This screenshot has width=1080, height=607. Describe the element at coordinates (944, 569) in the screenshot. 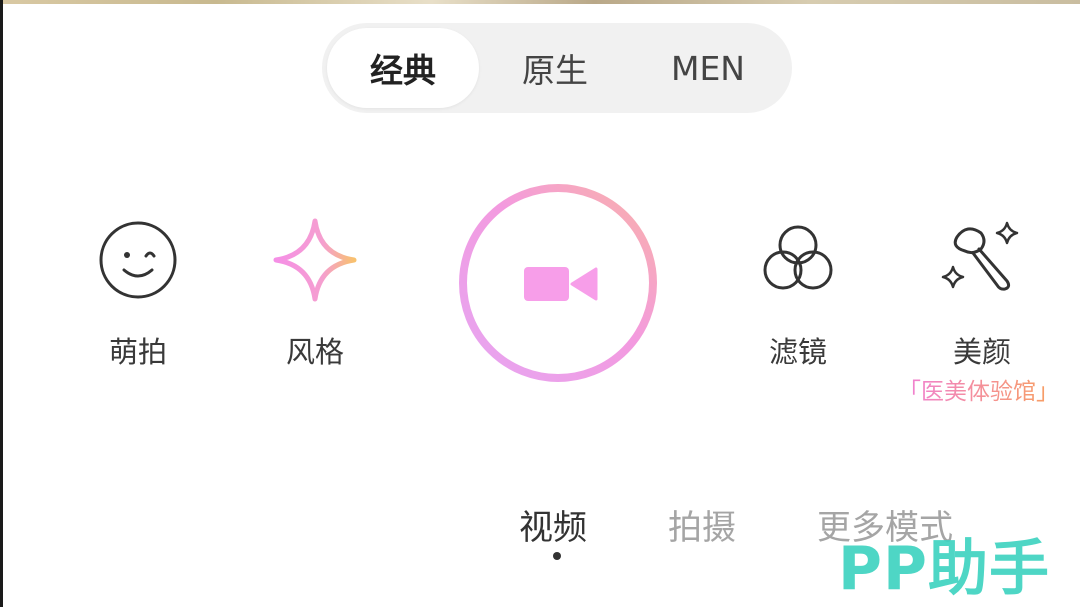

I see `watermark: PP助手` at that location.